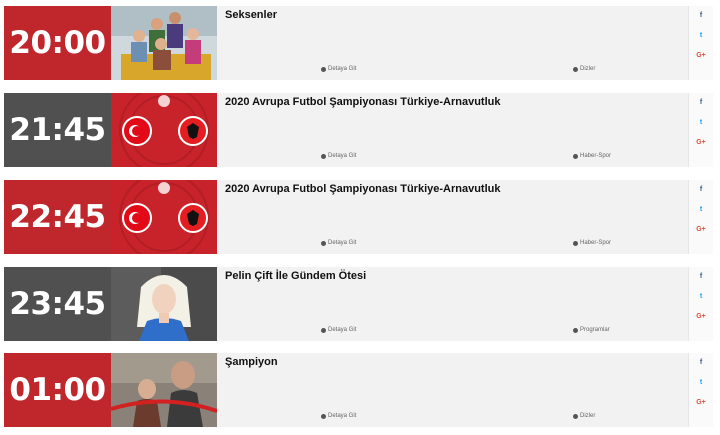 This screenshot has height=435, width=720. What do you see at coordinates (57, 43) in the screenshot?
I see `time-tile: 20:00` at bounding box center [57, 43].